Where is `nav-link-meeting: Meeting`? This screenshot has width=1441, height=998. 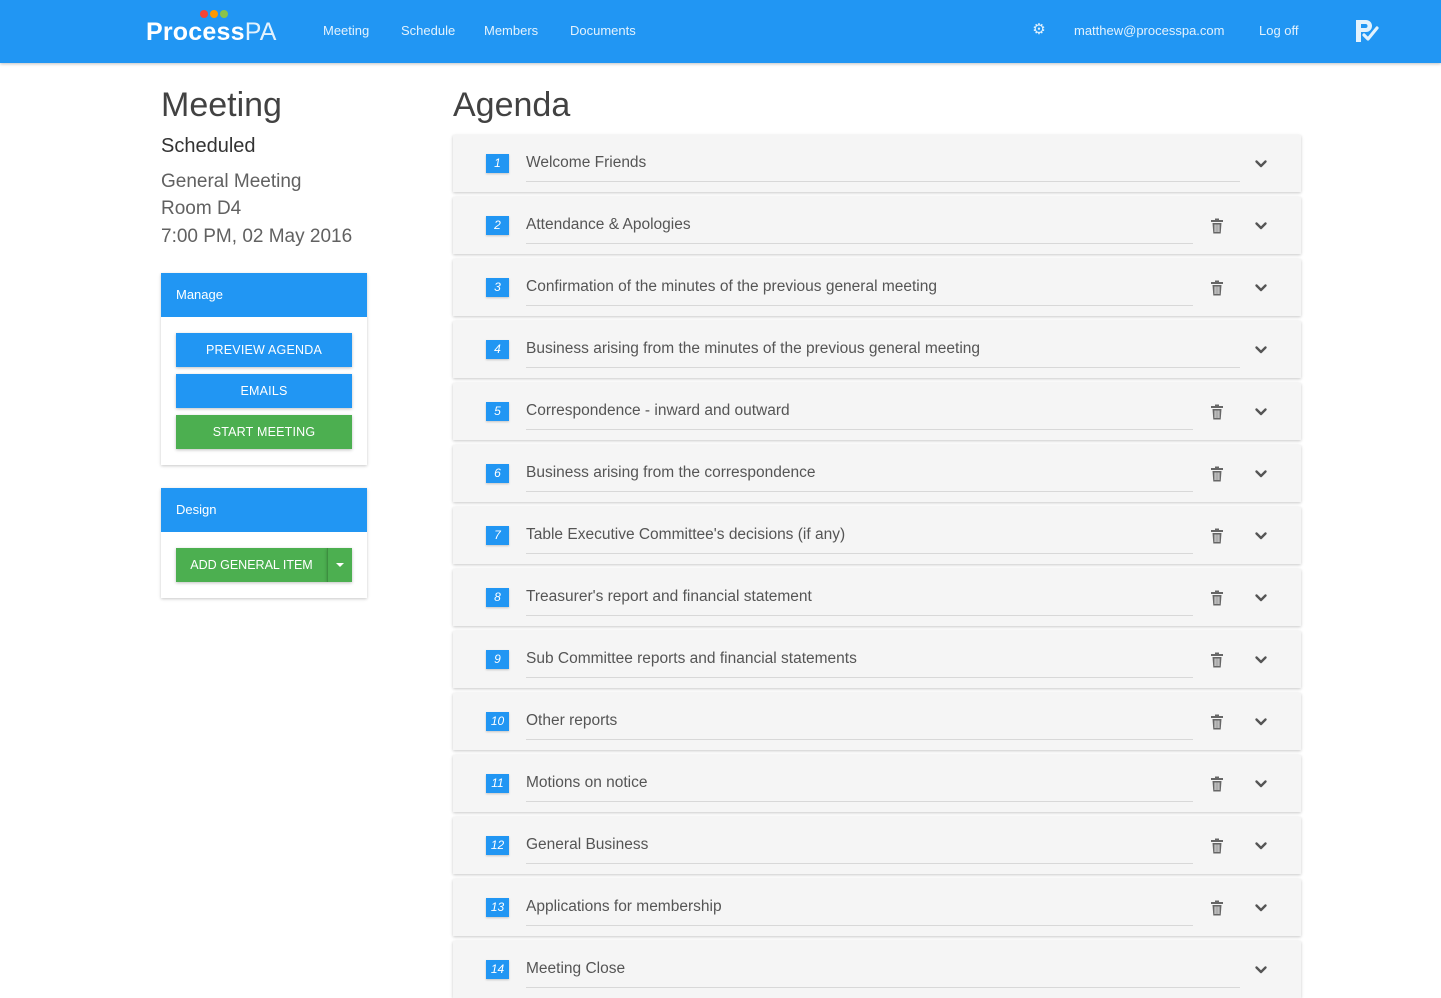
nav-link-meeting: Meeting is located at coordinates (346, 30).